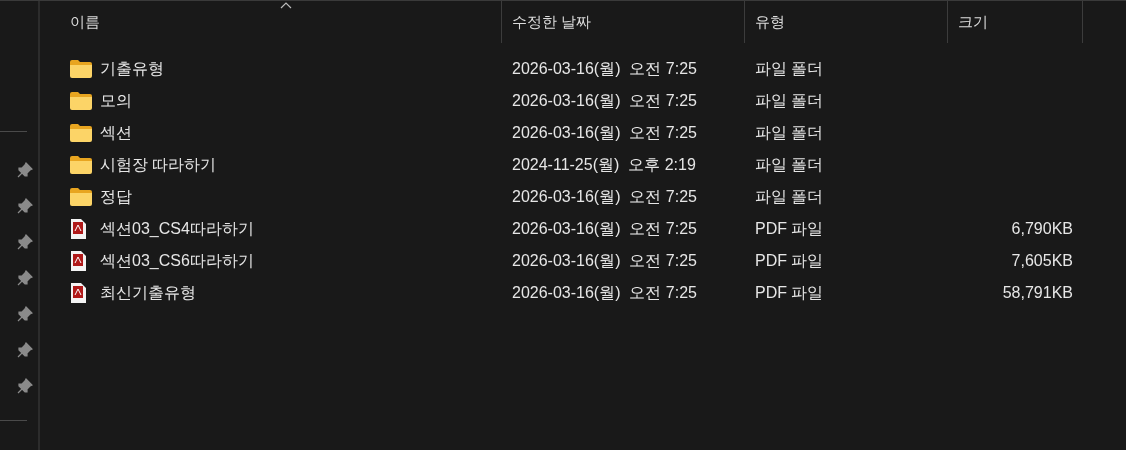 The height and width of the screenshot is (450, 1126). I want to click on file-name: 섹션, so click(116, 133).